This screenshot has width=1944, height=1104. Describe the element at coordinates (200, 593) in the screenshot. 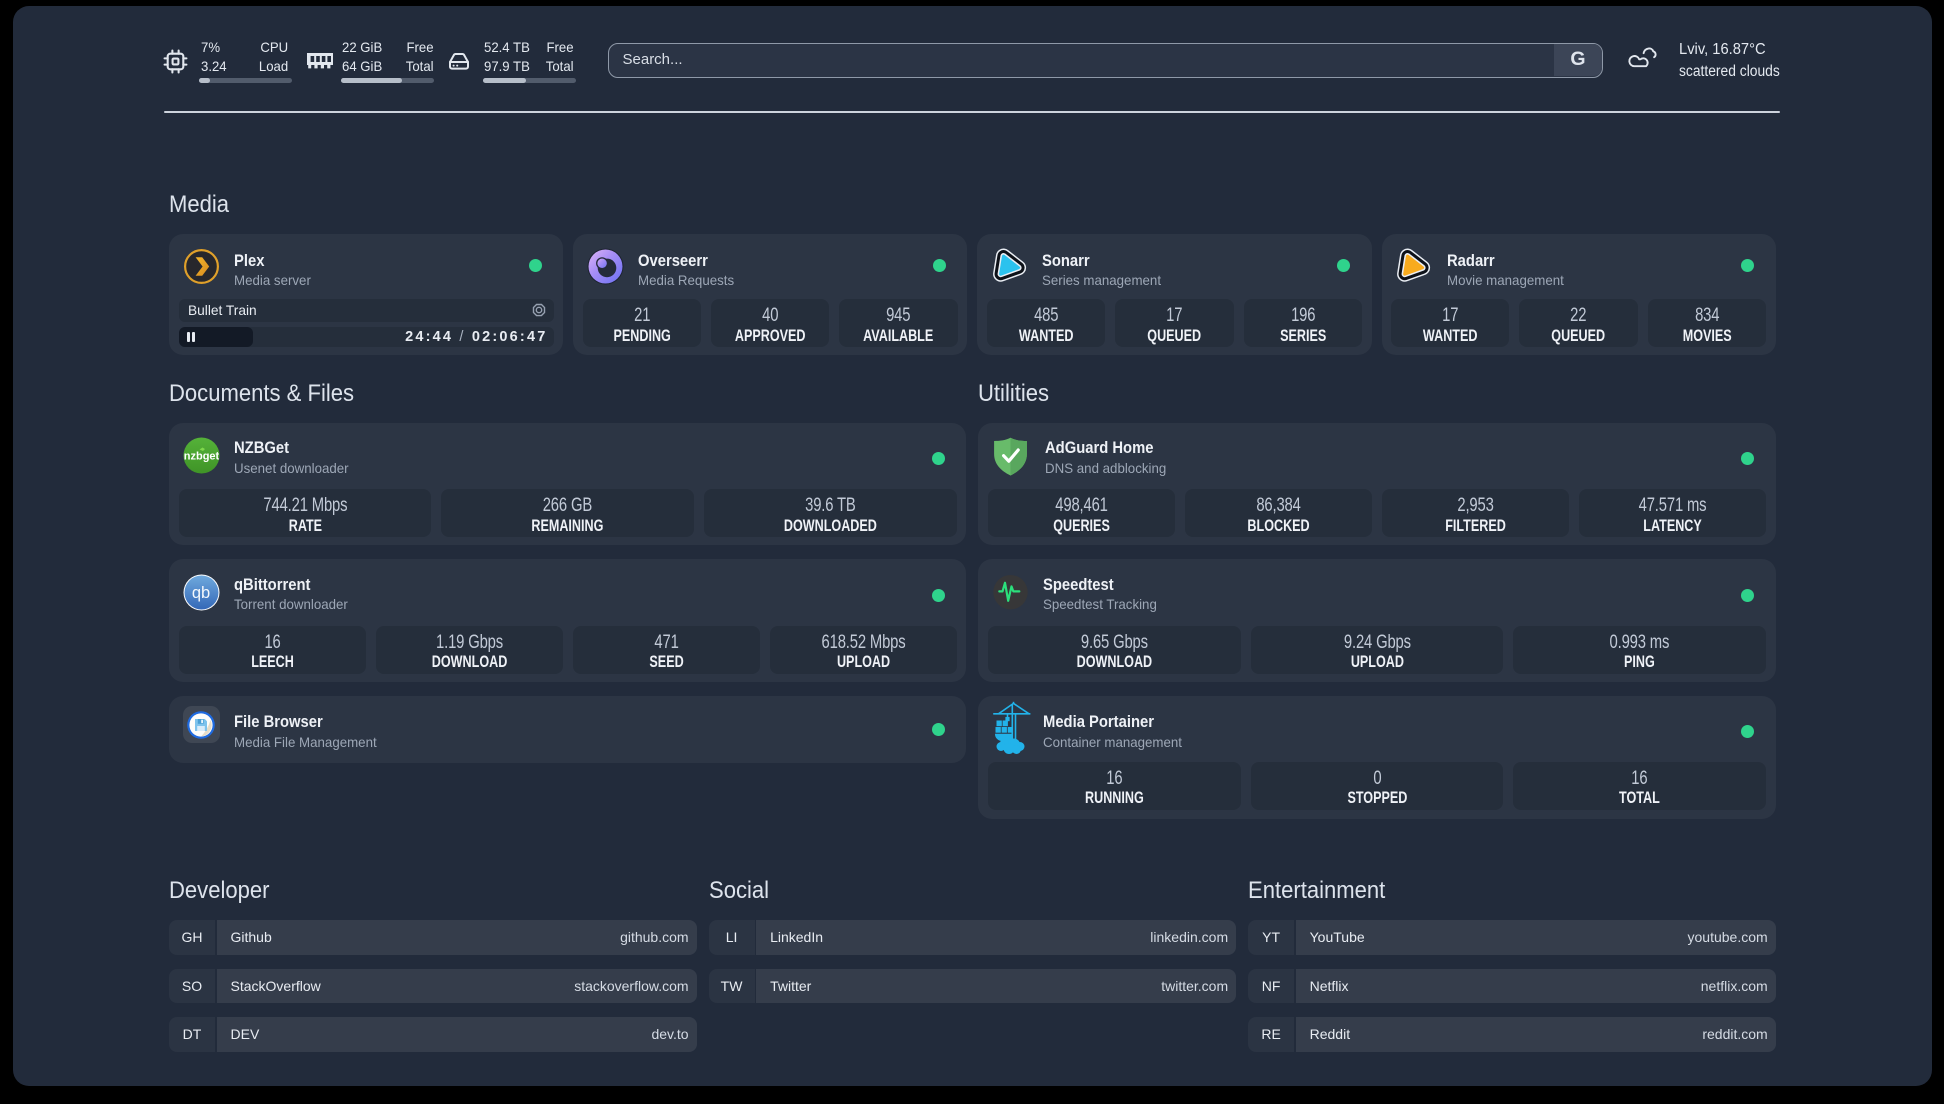

I see `svg-text: qb` at that location.